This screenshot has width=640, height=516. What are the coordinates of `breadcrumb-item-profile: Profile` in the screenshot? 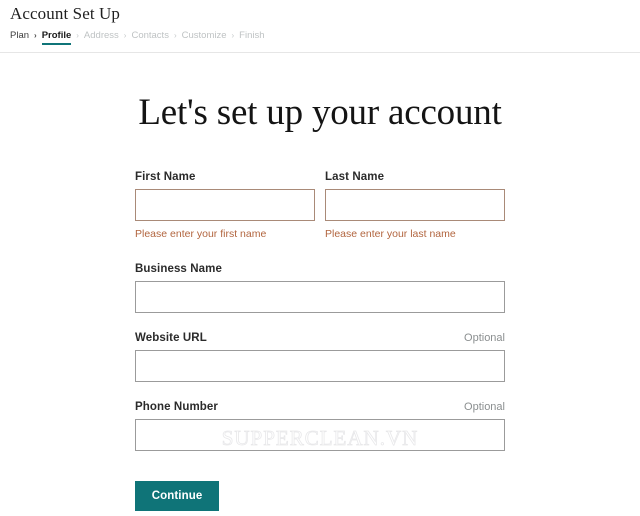 It's located at (56, 37).